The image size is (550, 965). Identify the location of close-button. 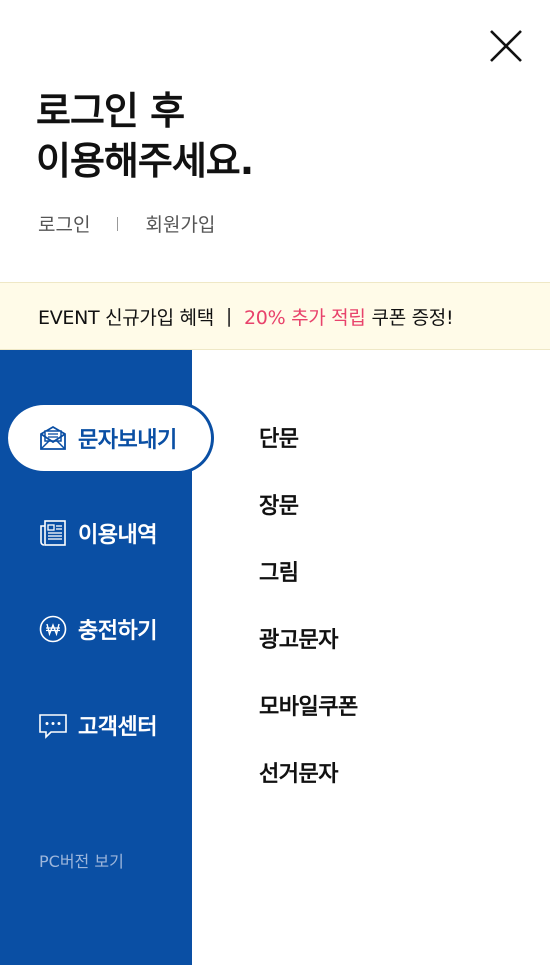
(506, 46).